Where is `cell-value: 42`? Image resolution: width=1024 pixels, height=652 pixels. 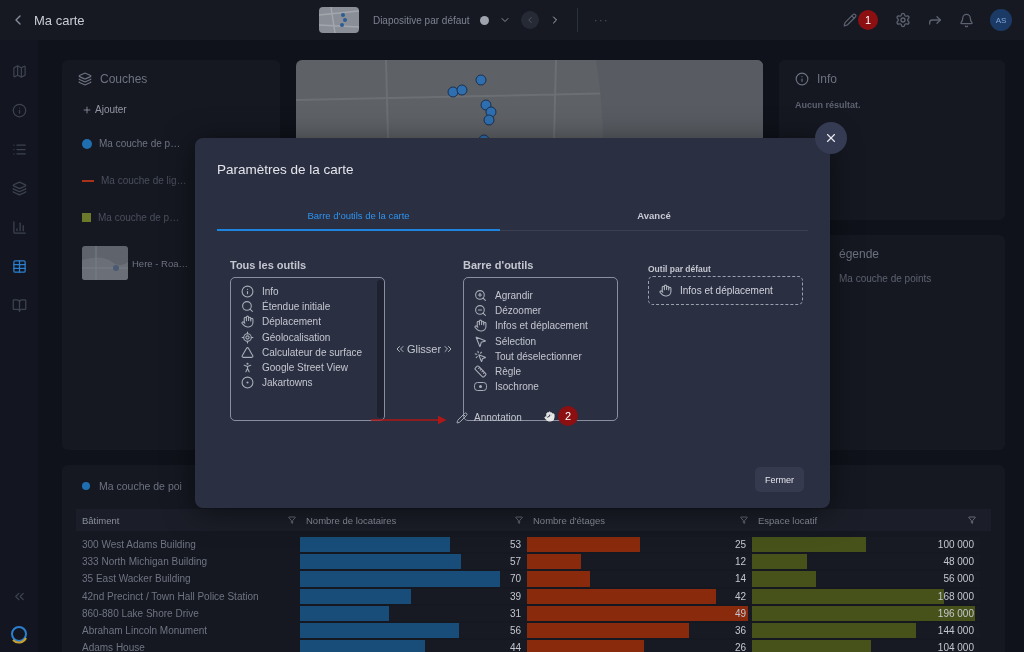
cell-value: 42 is located at coordinates (740, 596).